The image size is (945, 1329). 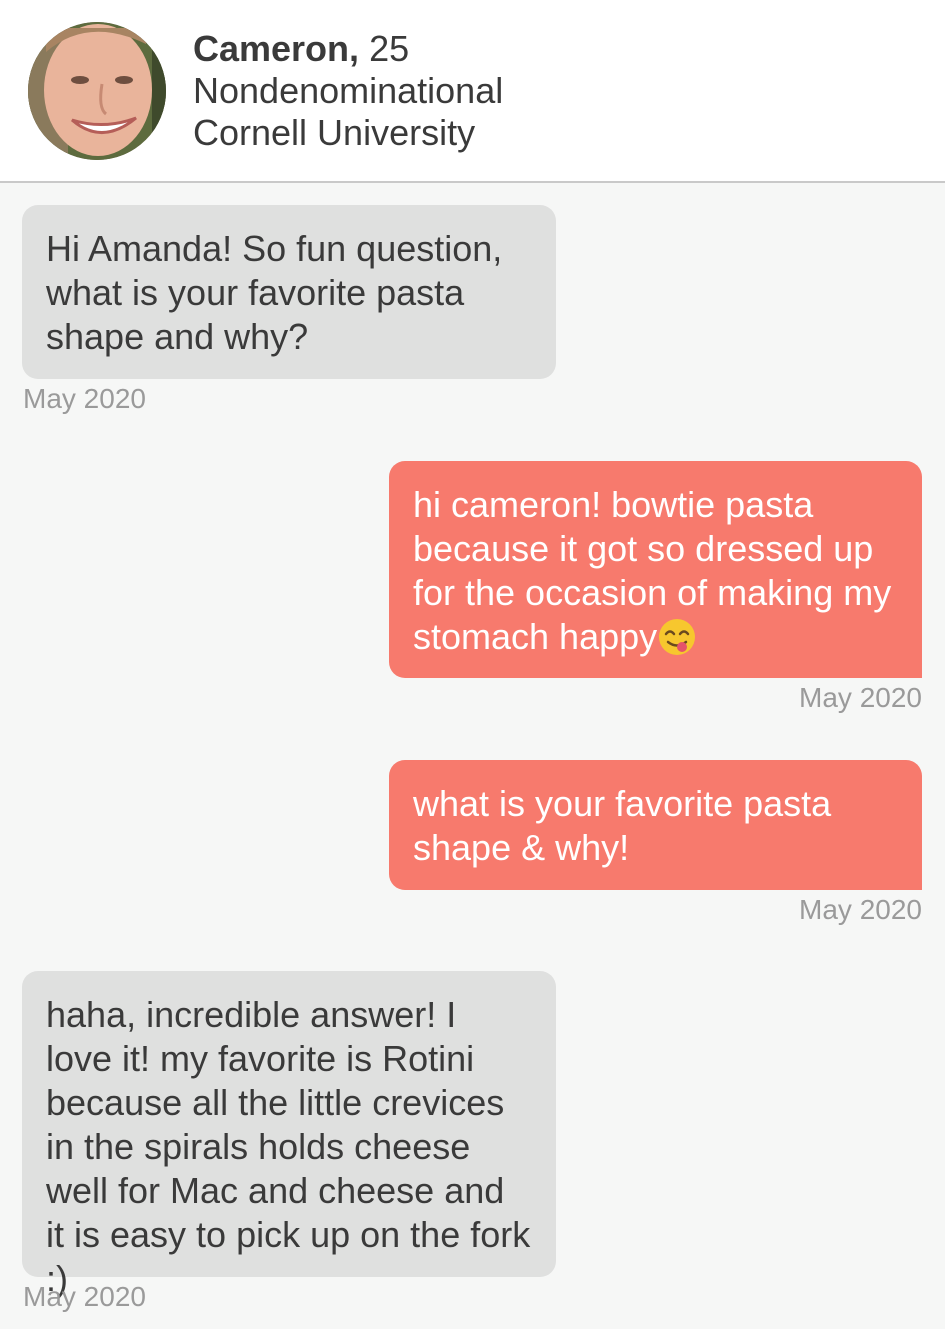 I want to click on profile-name: Cameron,, so click(x=276, y=48).